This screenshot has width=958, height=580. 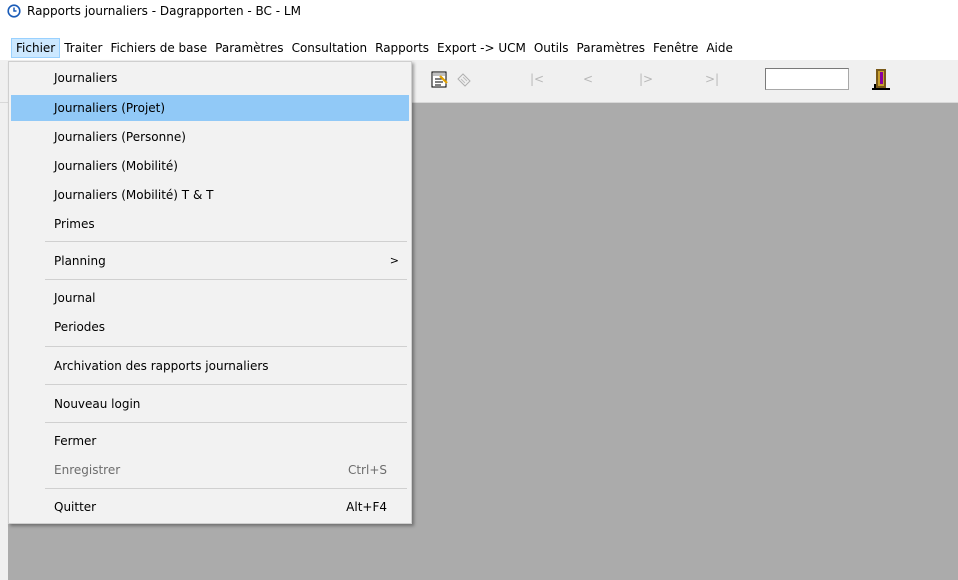 I want to click on menu-outils: Outils, so click(x=551, y=48).